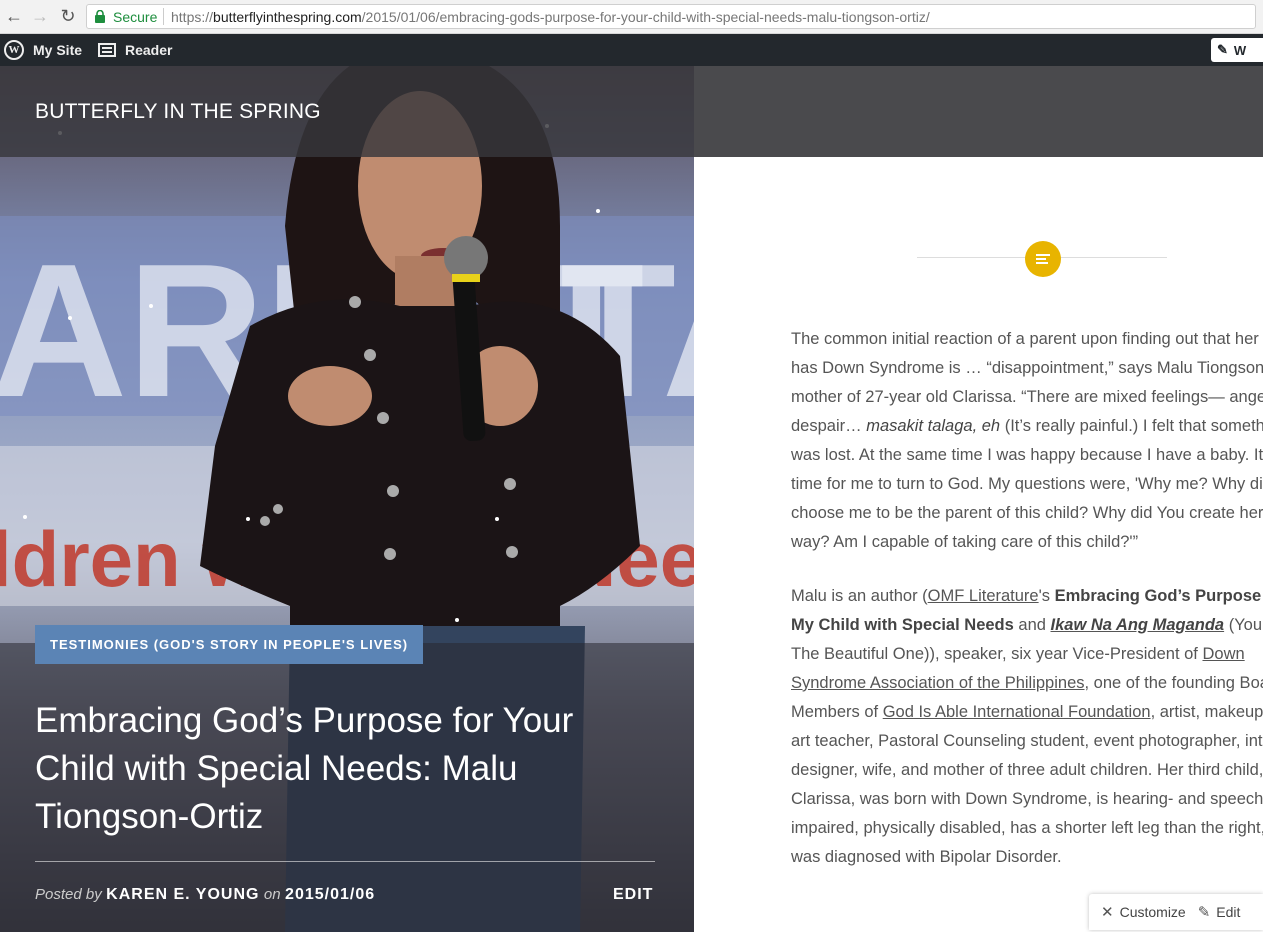 This screenshot has height=932, width=1263. I want to click on p2-text-1: Malu is an author (, so click(859, 596).